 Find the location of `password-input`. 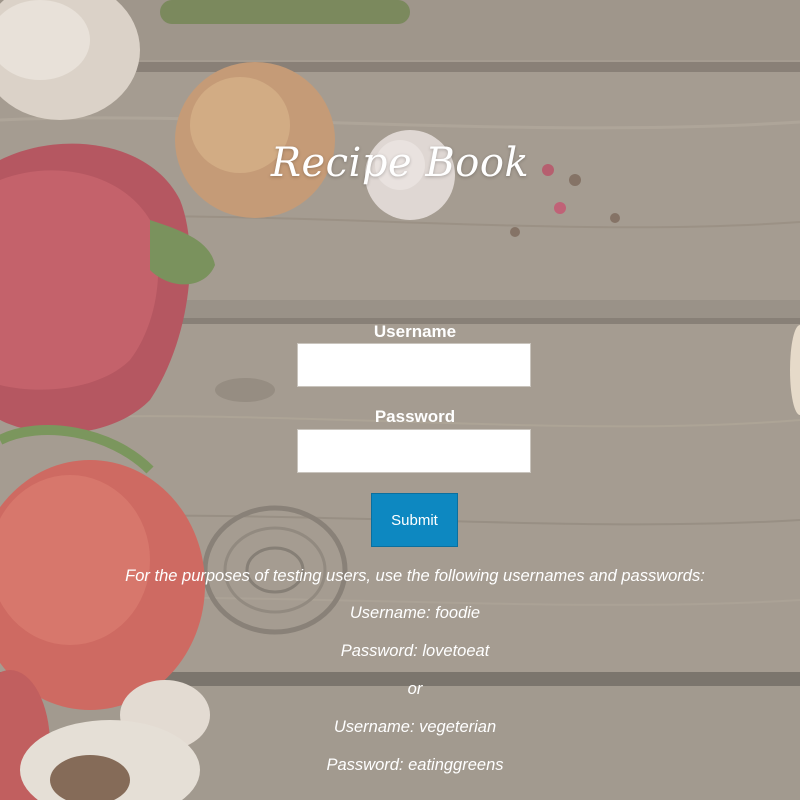

password-input is located at coordinates (414, 451).